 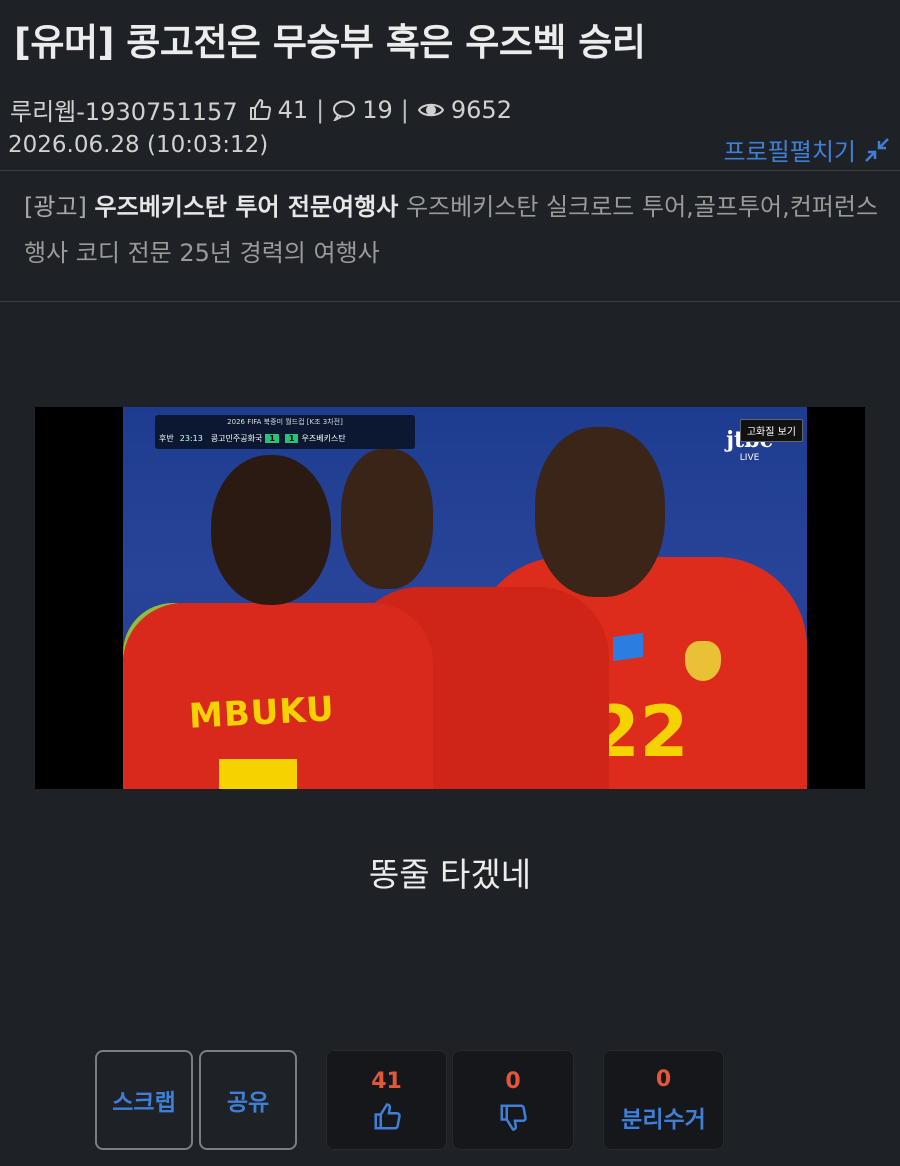 What do you see at coordinates (144, 1103) in the screenshot?
I see `scrap-label: 스크랩` at bounding box center [144, 1103].